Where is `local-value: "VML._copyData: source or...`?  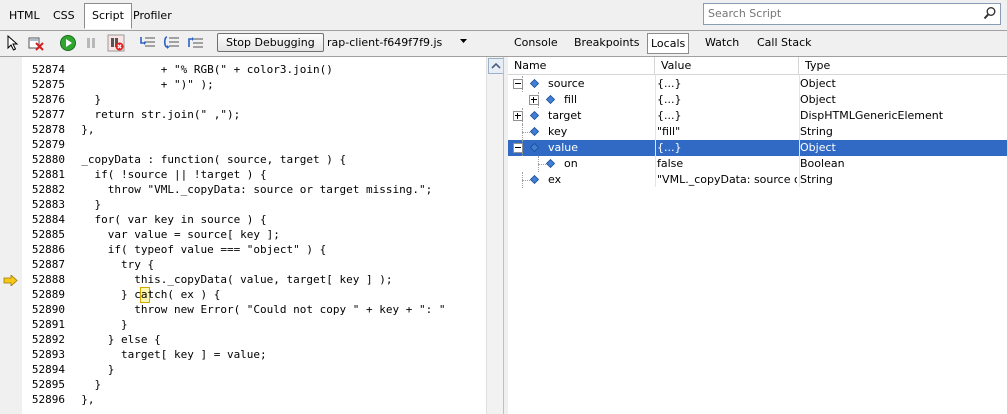 local-value: "VML._copyData: source or... is located at coordinates (727, 179).